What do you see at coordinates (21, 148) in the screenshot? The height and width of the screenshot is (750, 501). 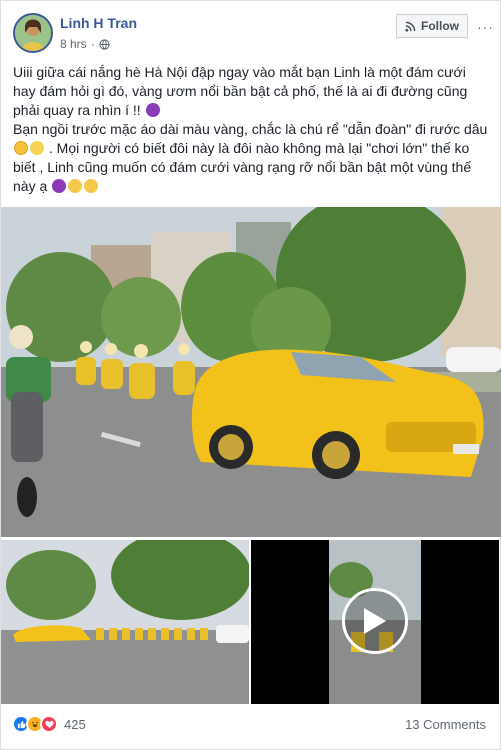 I see `scream-emoji-icon` at bounding box center [21, 148].